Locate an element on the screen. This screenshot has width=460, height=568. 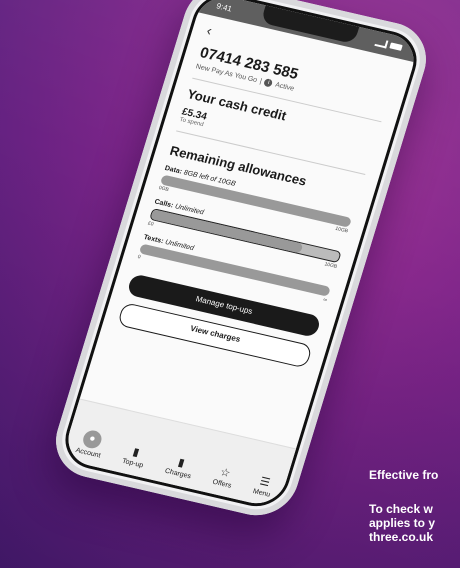
texts-min: 0 is located at coordinates (139, 257).